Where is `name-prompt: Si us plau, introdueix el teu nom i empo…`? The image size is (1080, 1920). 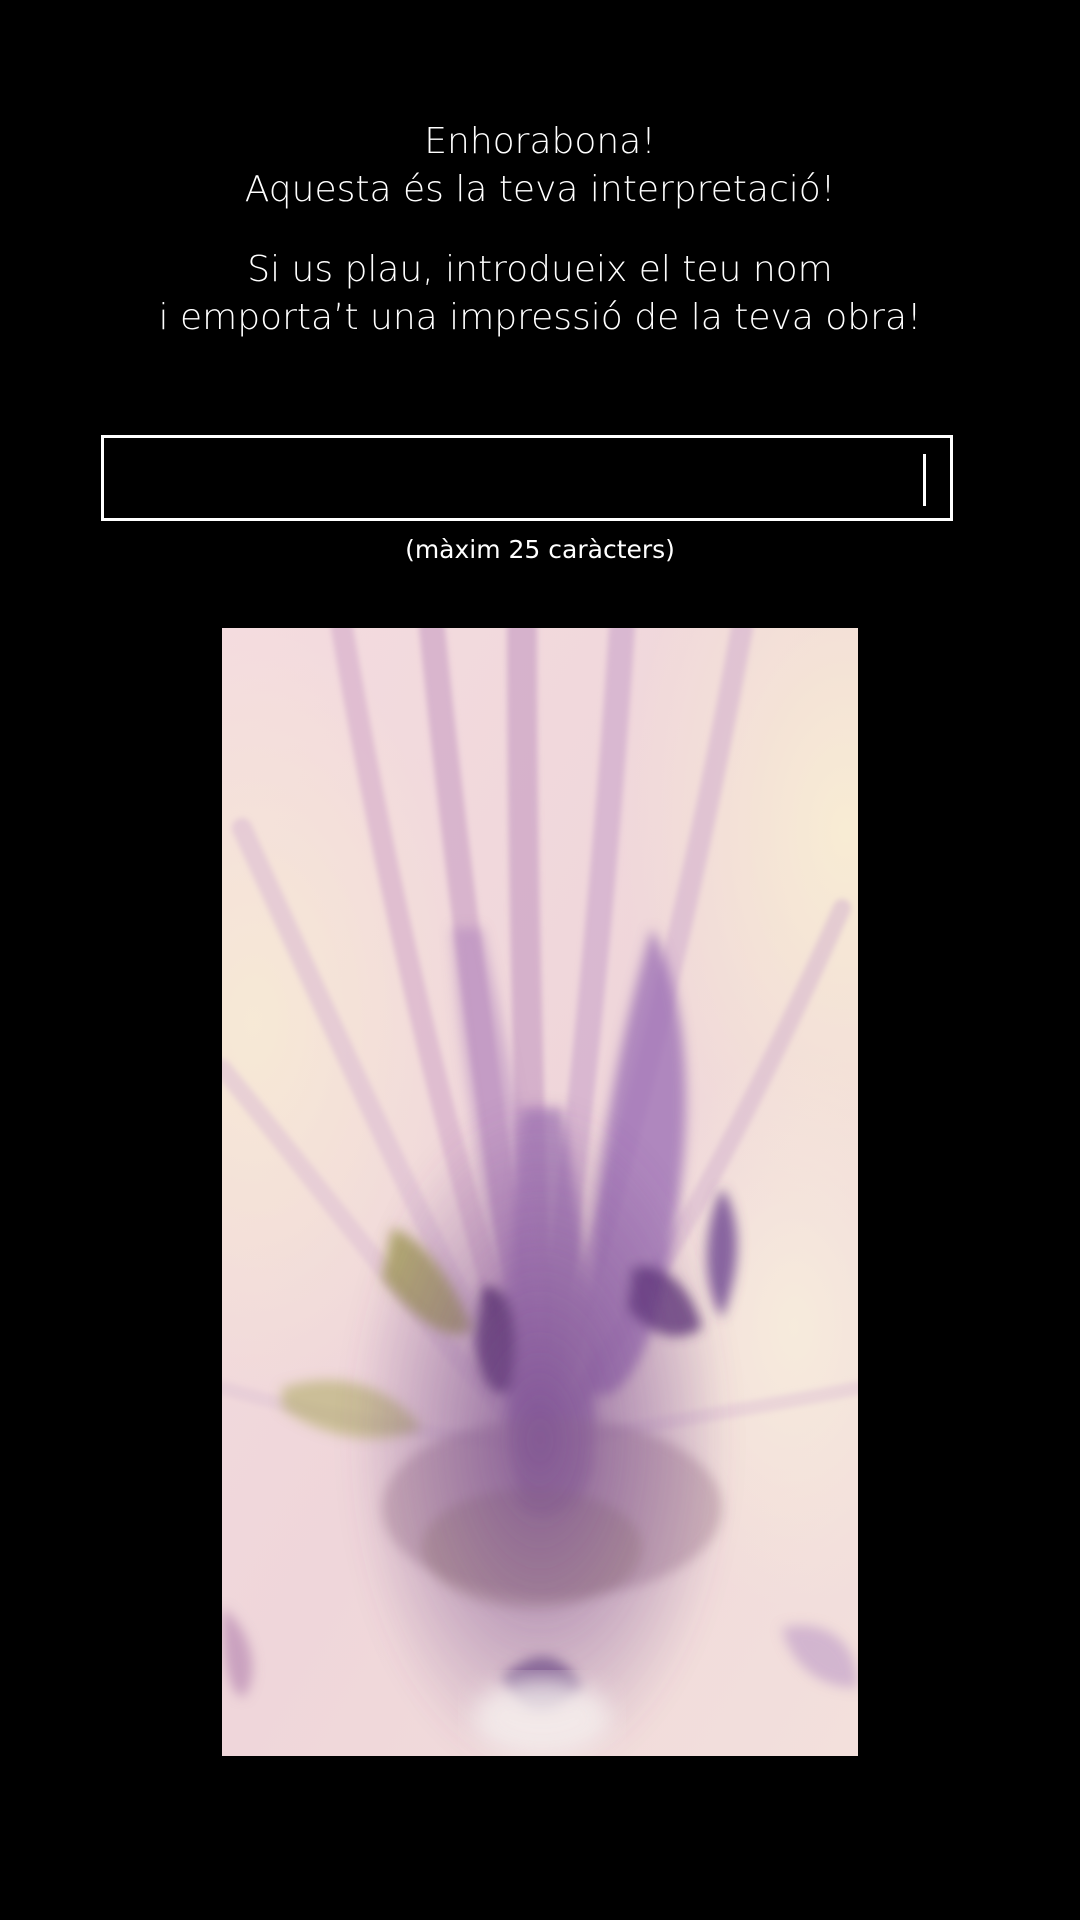
name-prompt: Si us plau, introdueix el teu nom i empo… is located at coordinates (540, 294).